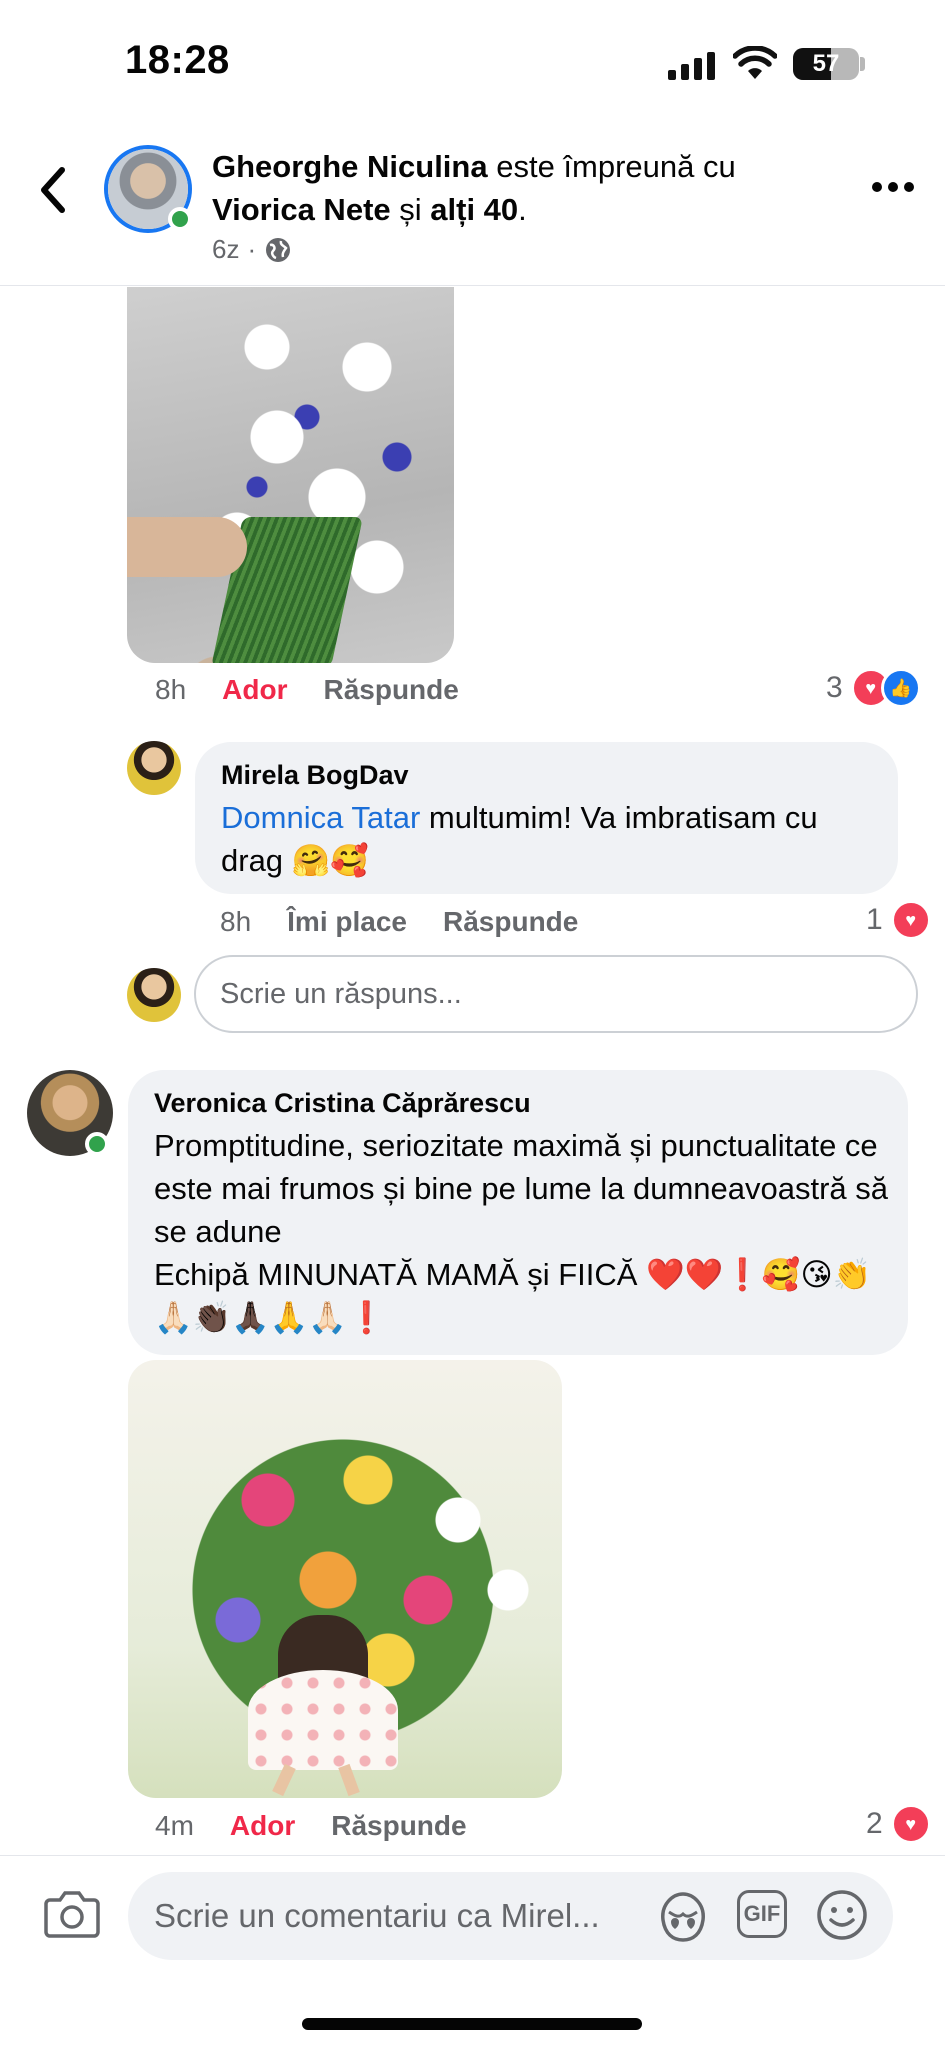  What do you see at coordinates (874, 919) in the screenshot?
I see `reaction-count: 1` at bounding box center [874, 919].